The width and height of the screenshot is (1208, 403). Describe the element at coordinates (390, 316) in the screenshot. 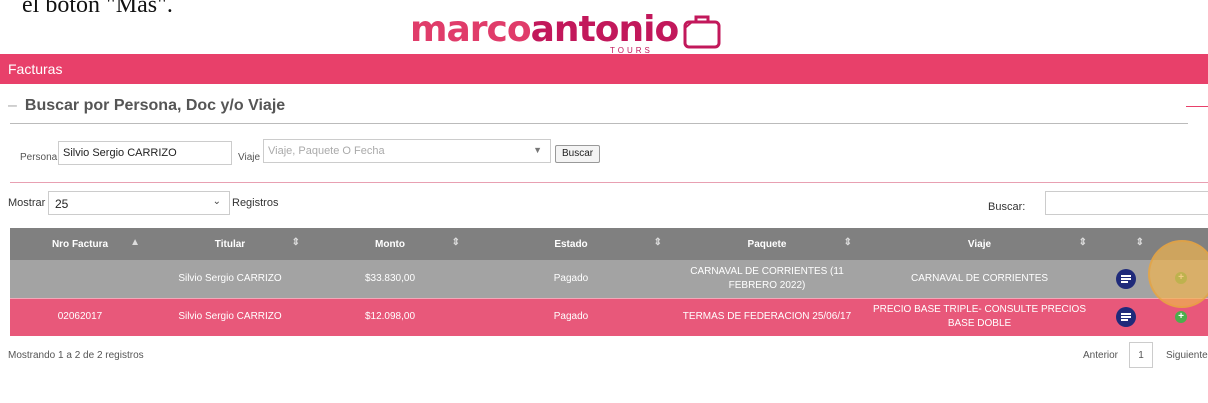

I see `cell-monto: $12.098,00` at that location.